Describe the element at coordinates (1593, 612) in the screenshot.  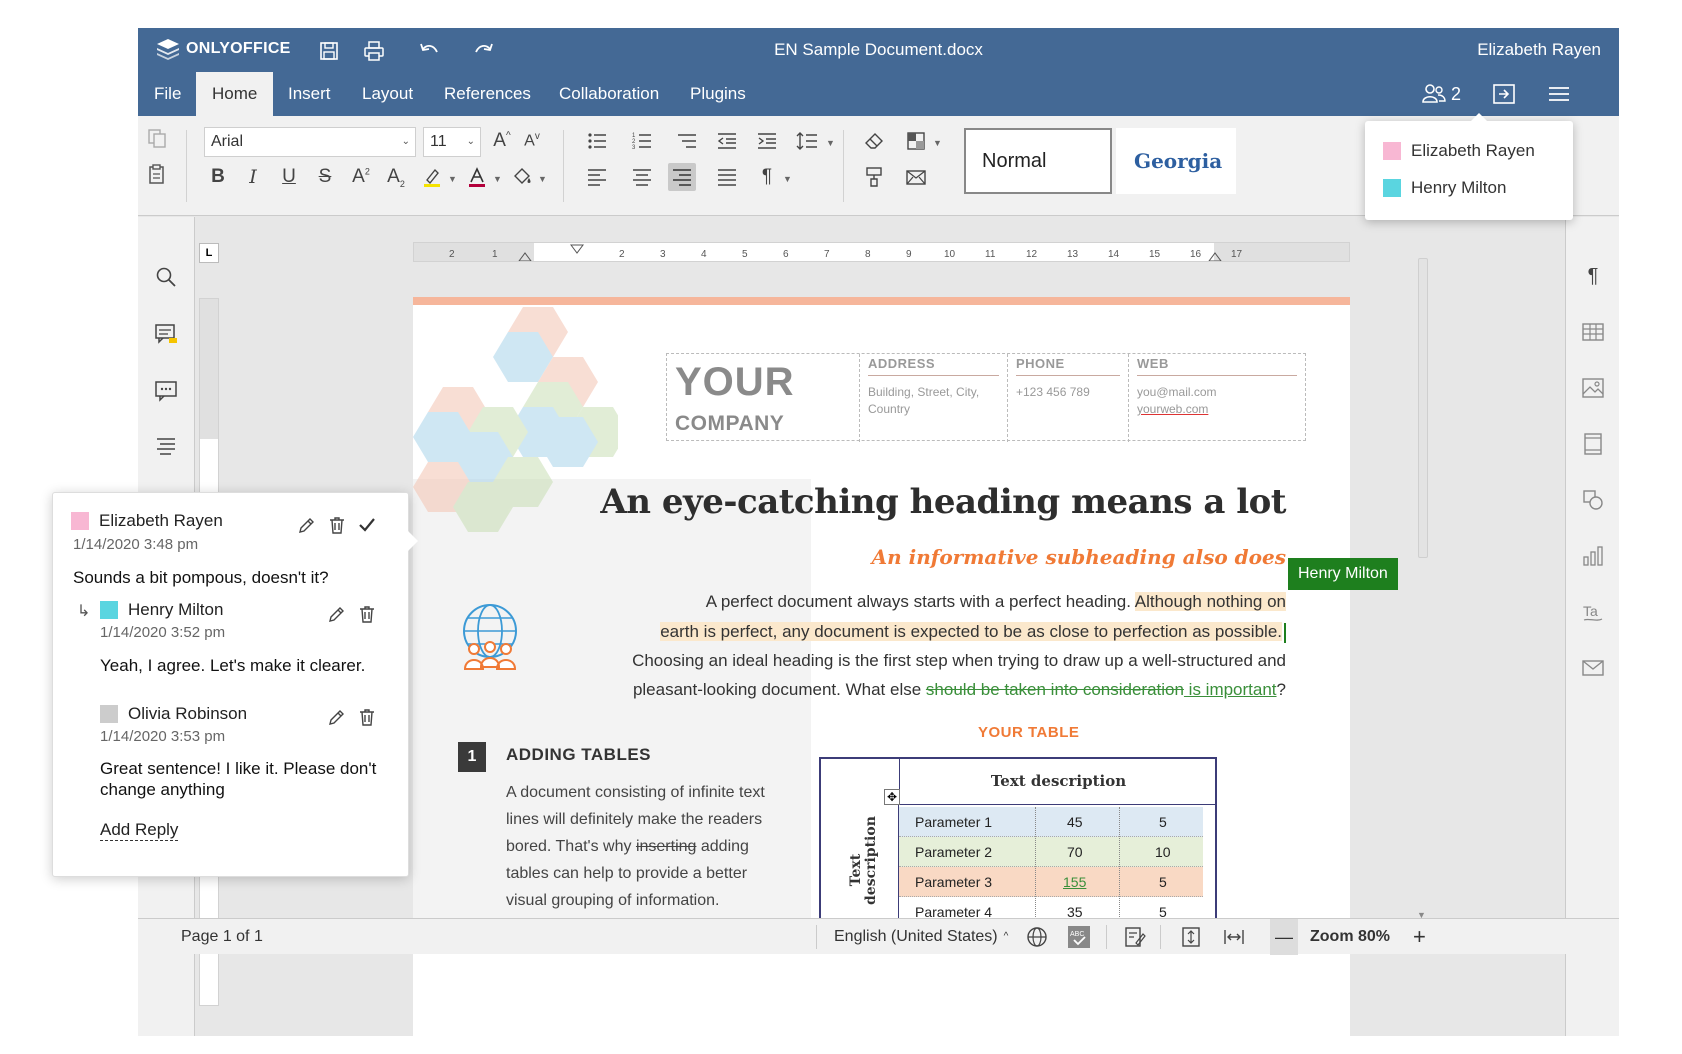
I see `text-art-settings-button: Ta` at that location.